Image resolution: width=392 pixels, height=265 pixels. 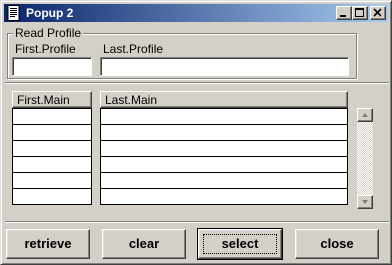 What do you see at coordinates (224, 66) in the screenshot?
I see `last-profile-input` at bounding box center [224, 66].